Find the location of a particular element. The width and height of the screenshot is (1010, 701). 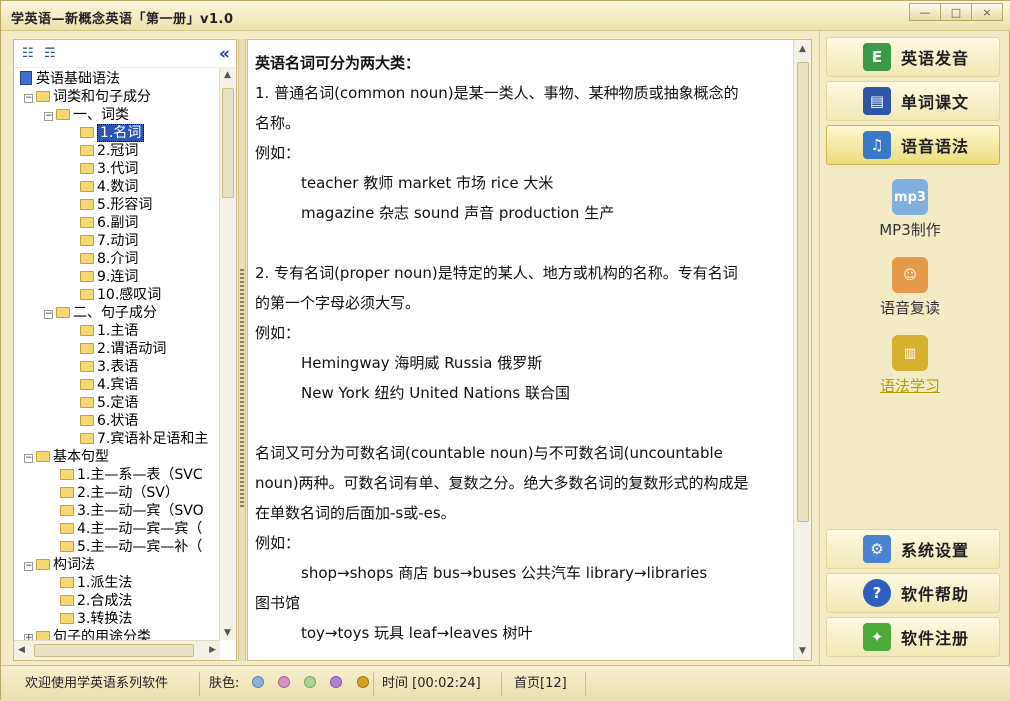

tree-node: − 构词法 is located at coordinates (59, 565).